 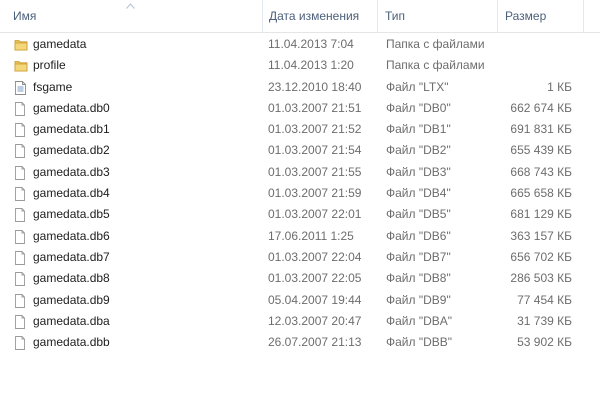 I want to click on file-type: Файл "DB5", so click(x=418, y=214).